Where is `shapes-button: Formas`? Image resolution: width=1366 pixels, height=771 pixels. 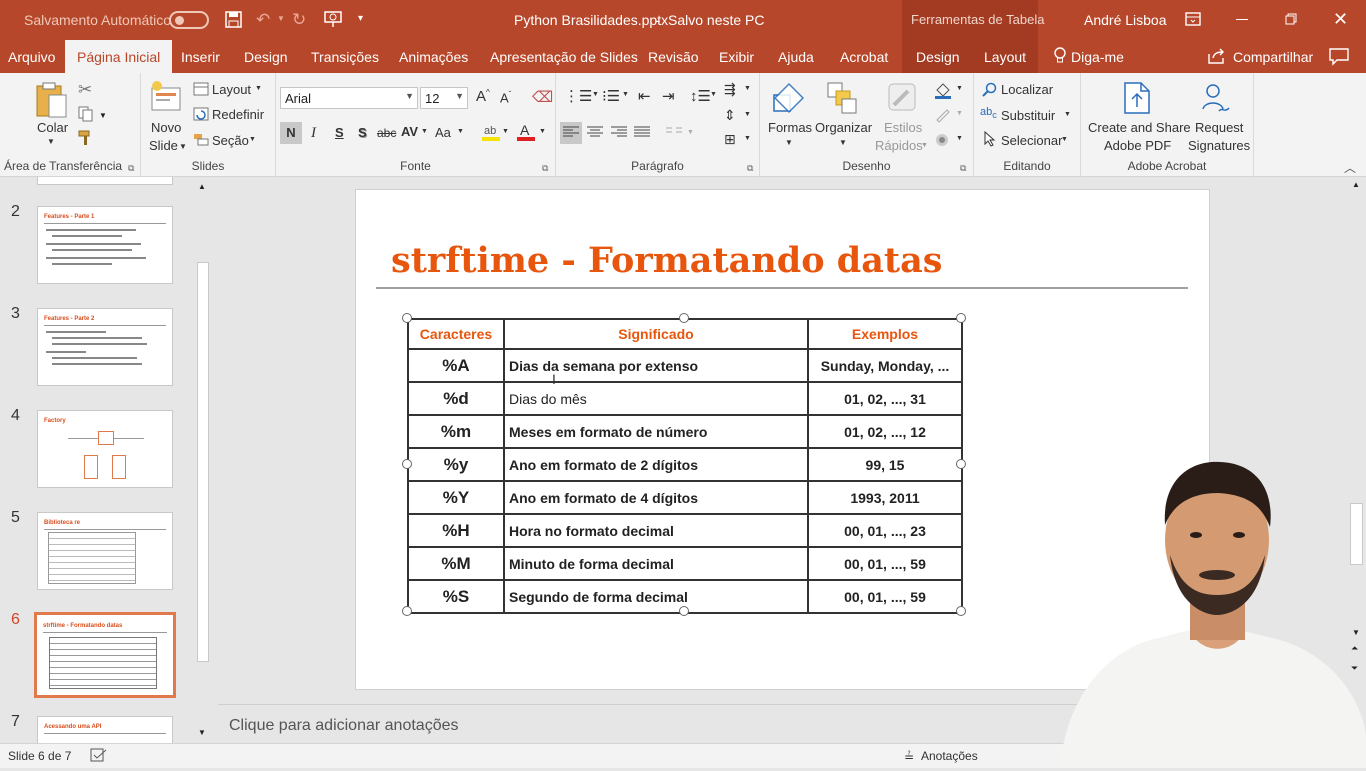 shapes-button: Formas is located at coordinates (790, 127).